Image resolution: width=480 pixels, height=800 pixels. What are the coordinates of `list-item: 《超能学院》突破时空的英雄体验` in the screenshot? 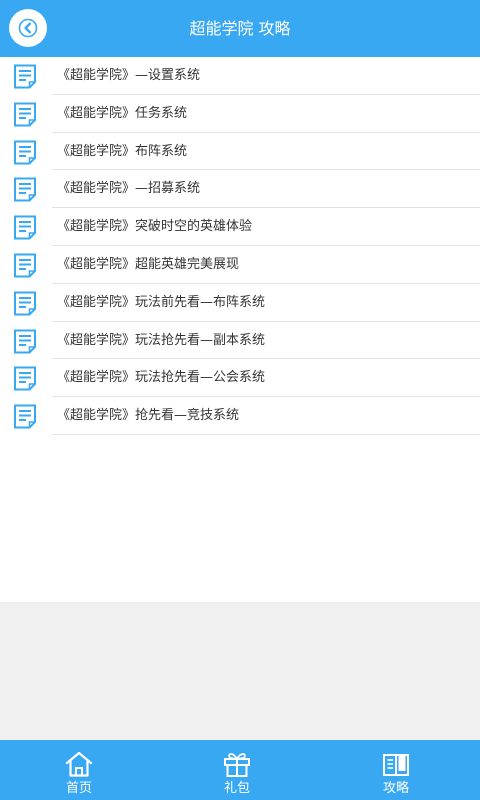 It's located at (240, 227).